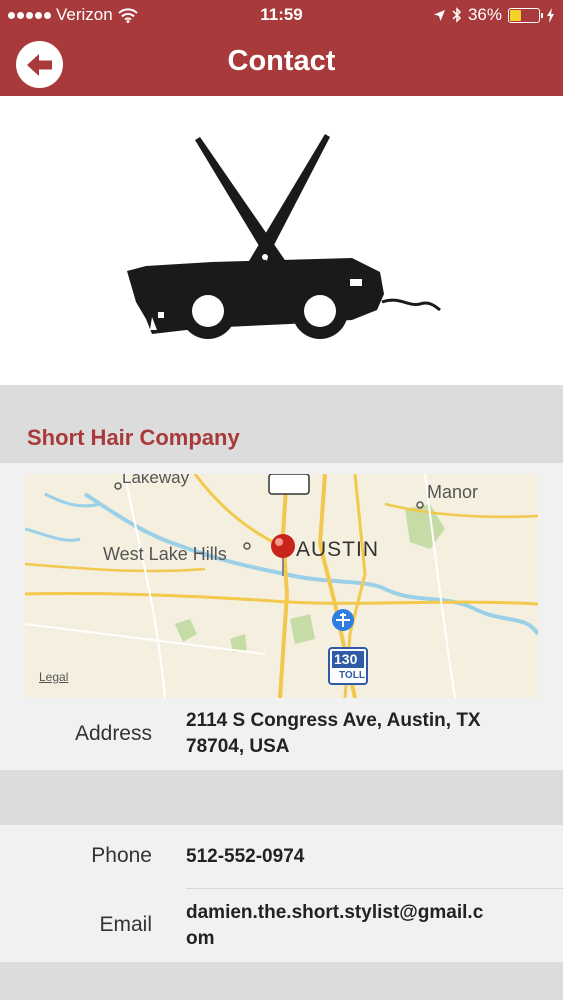  What do you see at coordinates (281, 424) in the screenshot?
I see `company-header` at bounding box center [281, 424].